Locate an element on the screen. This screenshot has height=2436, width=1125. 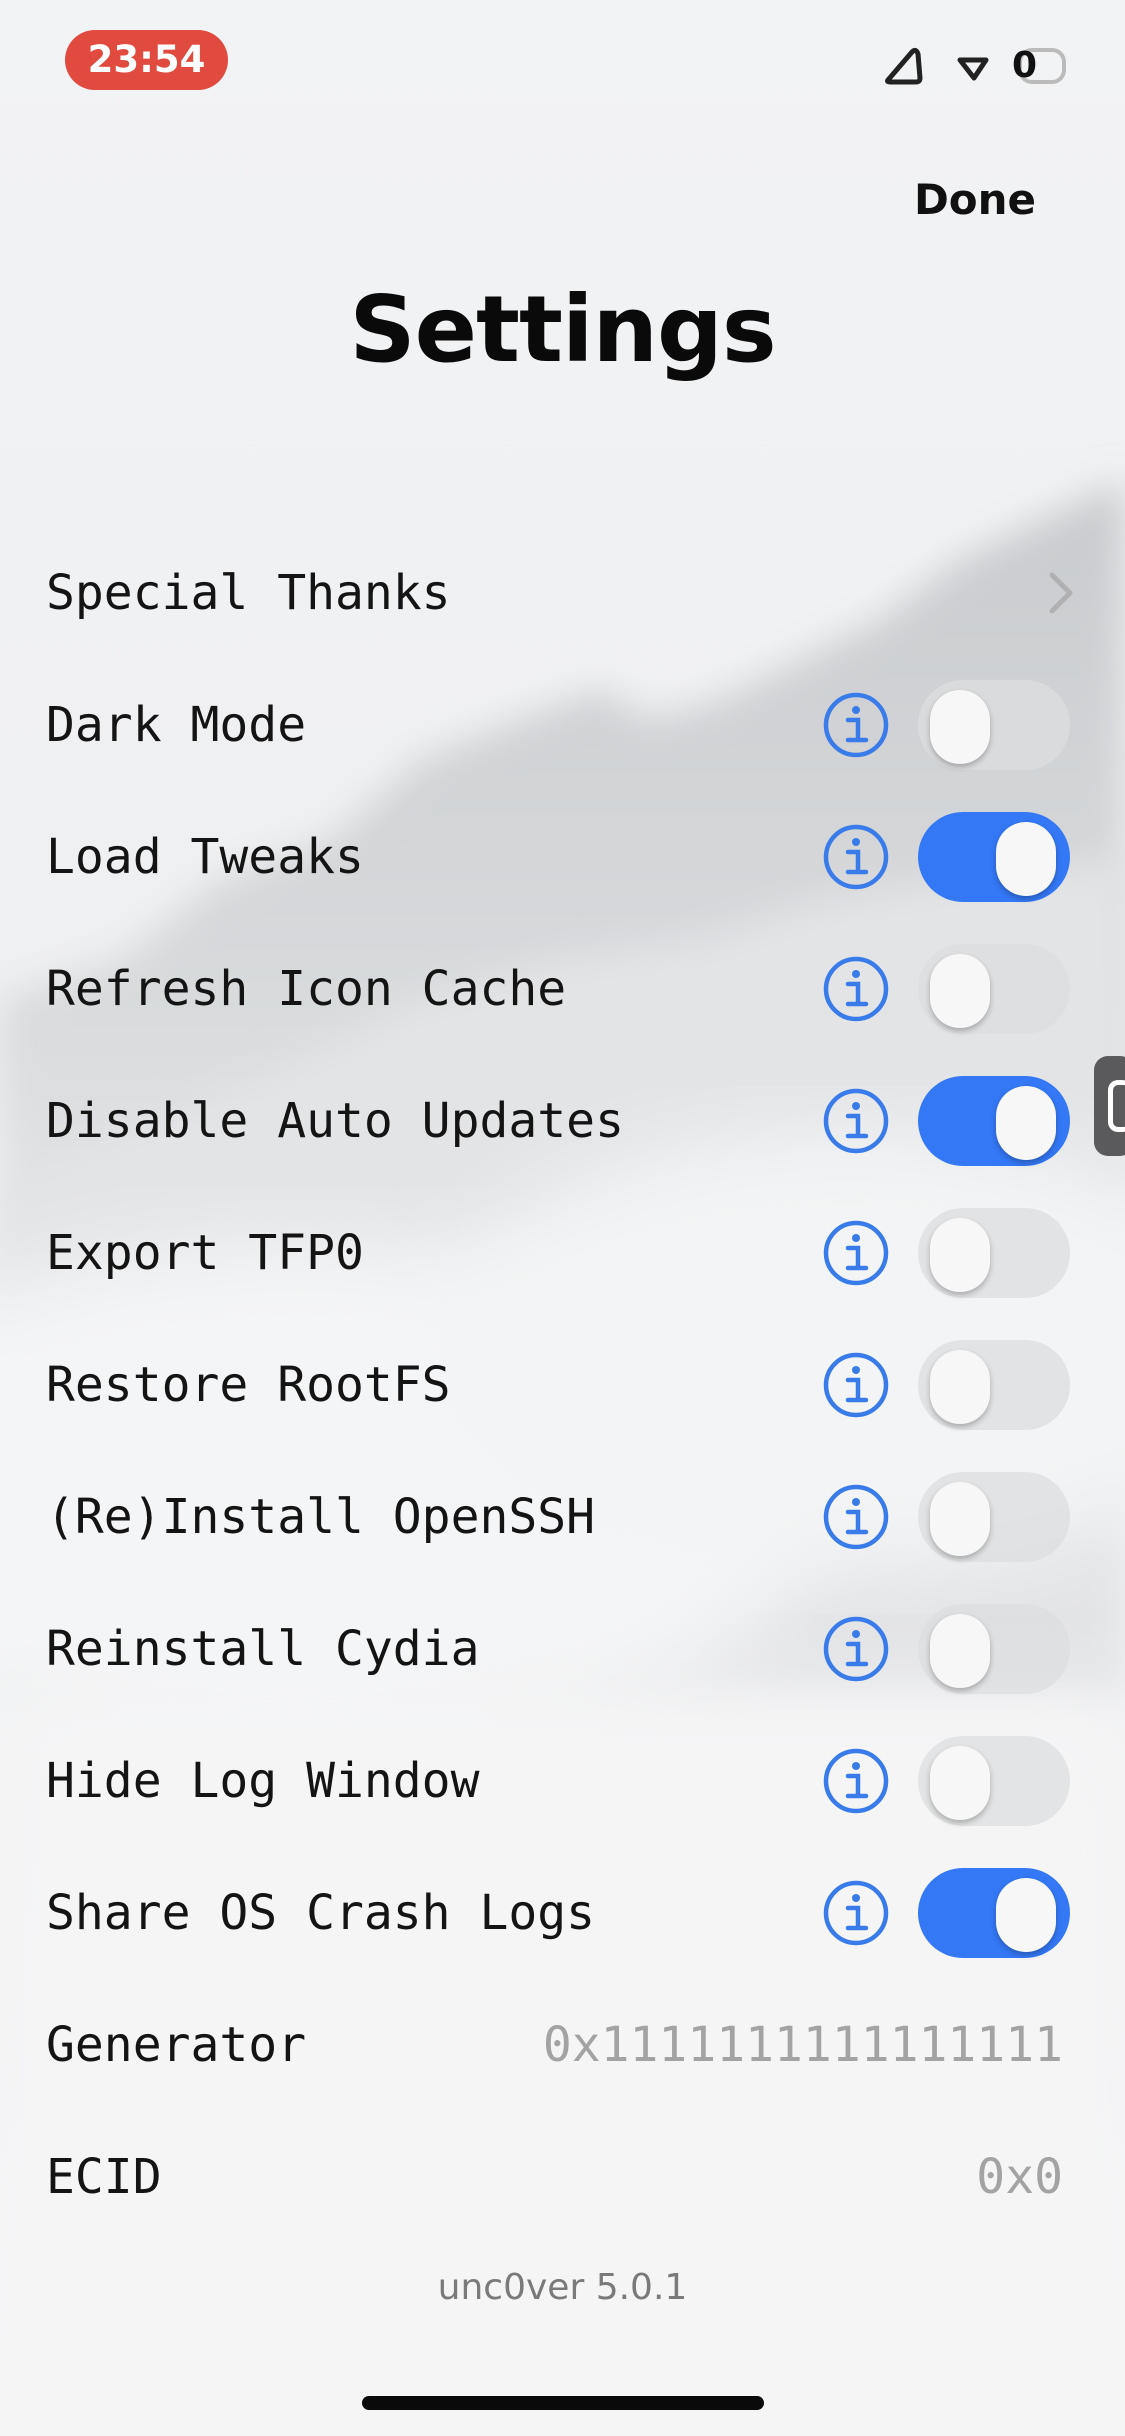
handle-icon is located at coordinates (1116, 1106).